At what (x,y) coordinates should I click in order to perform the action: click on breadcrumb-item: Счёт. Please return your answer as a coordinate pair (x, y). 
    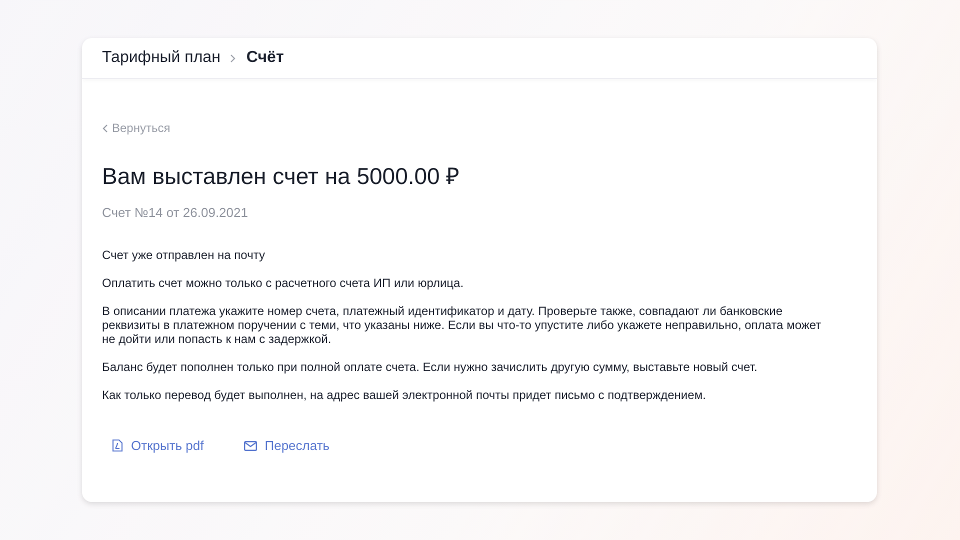
    Looking at the image, I should click on (265, 58).